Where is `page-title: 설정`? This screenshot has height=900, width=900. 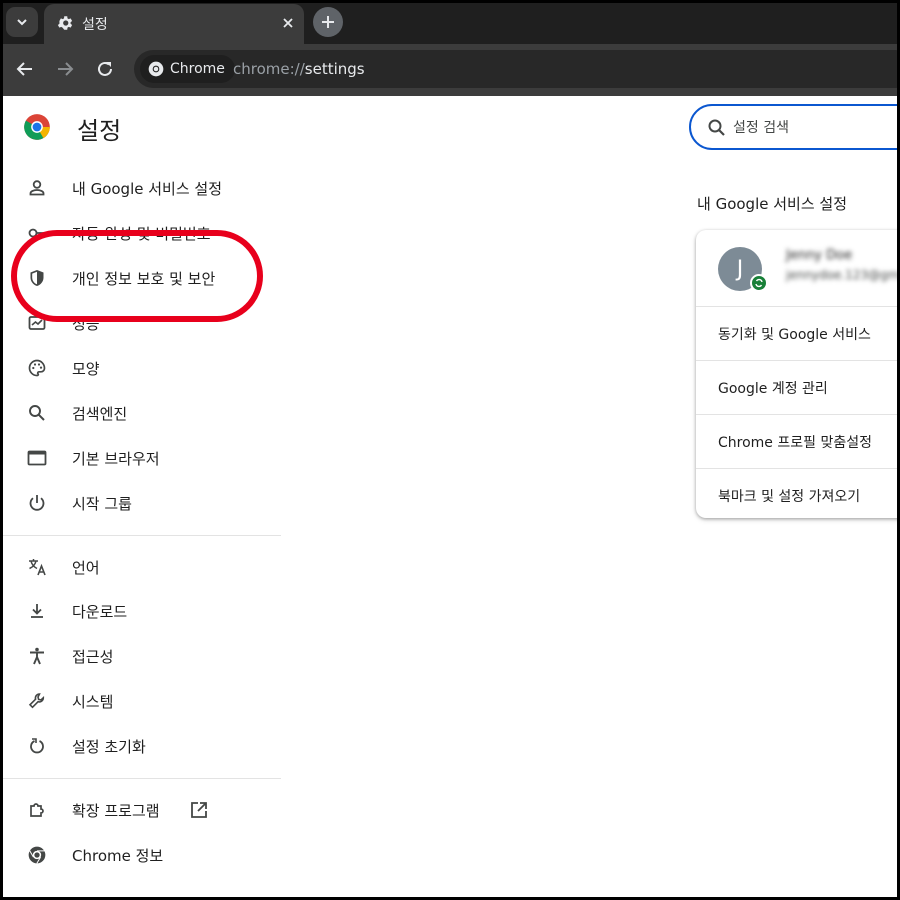 page-title: 설정 is located at coordinates (99, 131).